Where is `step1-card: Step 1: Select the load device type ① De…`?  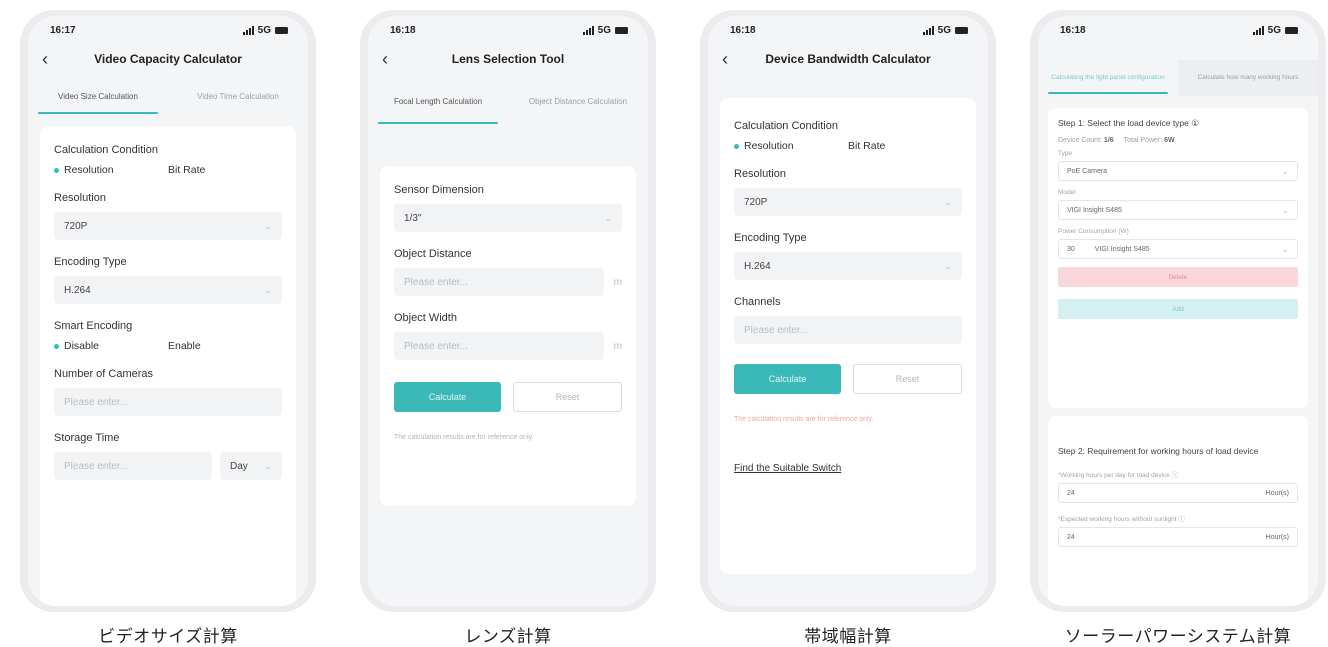
step1-card: Step 1: Select the load device type ① De… is located at coordinates (1178, 258).